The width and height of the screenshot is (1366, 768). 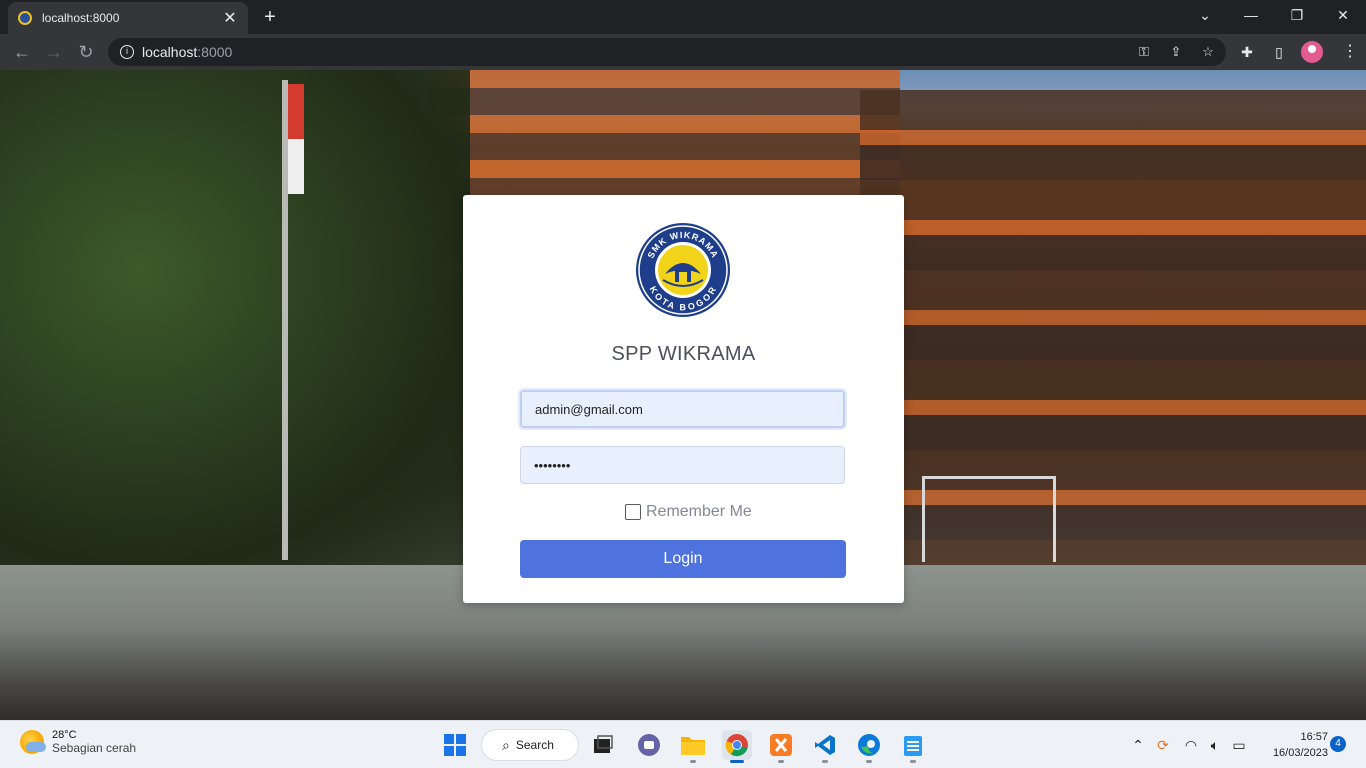 What do you see at coordinates (699, 512) in the screenshot?
I see `remember-me-label: Remember Me` at bounding box center [699, 512].